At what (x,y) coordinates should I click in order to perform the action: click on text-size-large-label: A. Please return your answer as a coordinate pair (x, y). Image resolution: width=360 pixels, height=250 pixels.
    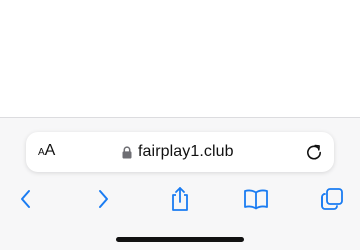
    Looking at the image, I should click on (50, 150).